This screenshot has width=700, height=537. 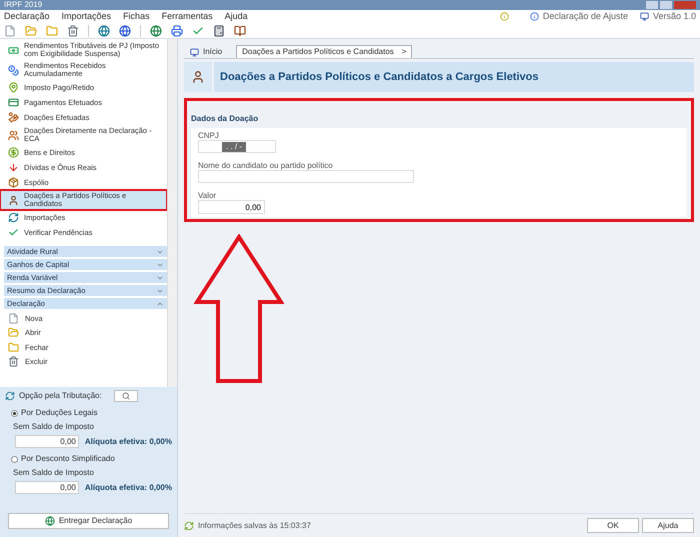 I want to click on radio-label: Por Deduções Legais, so click(x=59, y=413).